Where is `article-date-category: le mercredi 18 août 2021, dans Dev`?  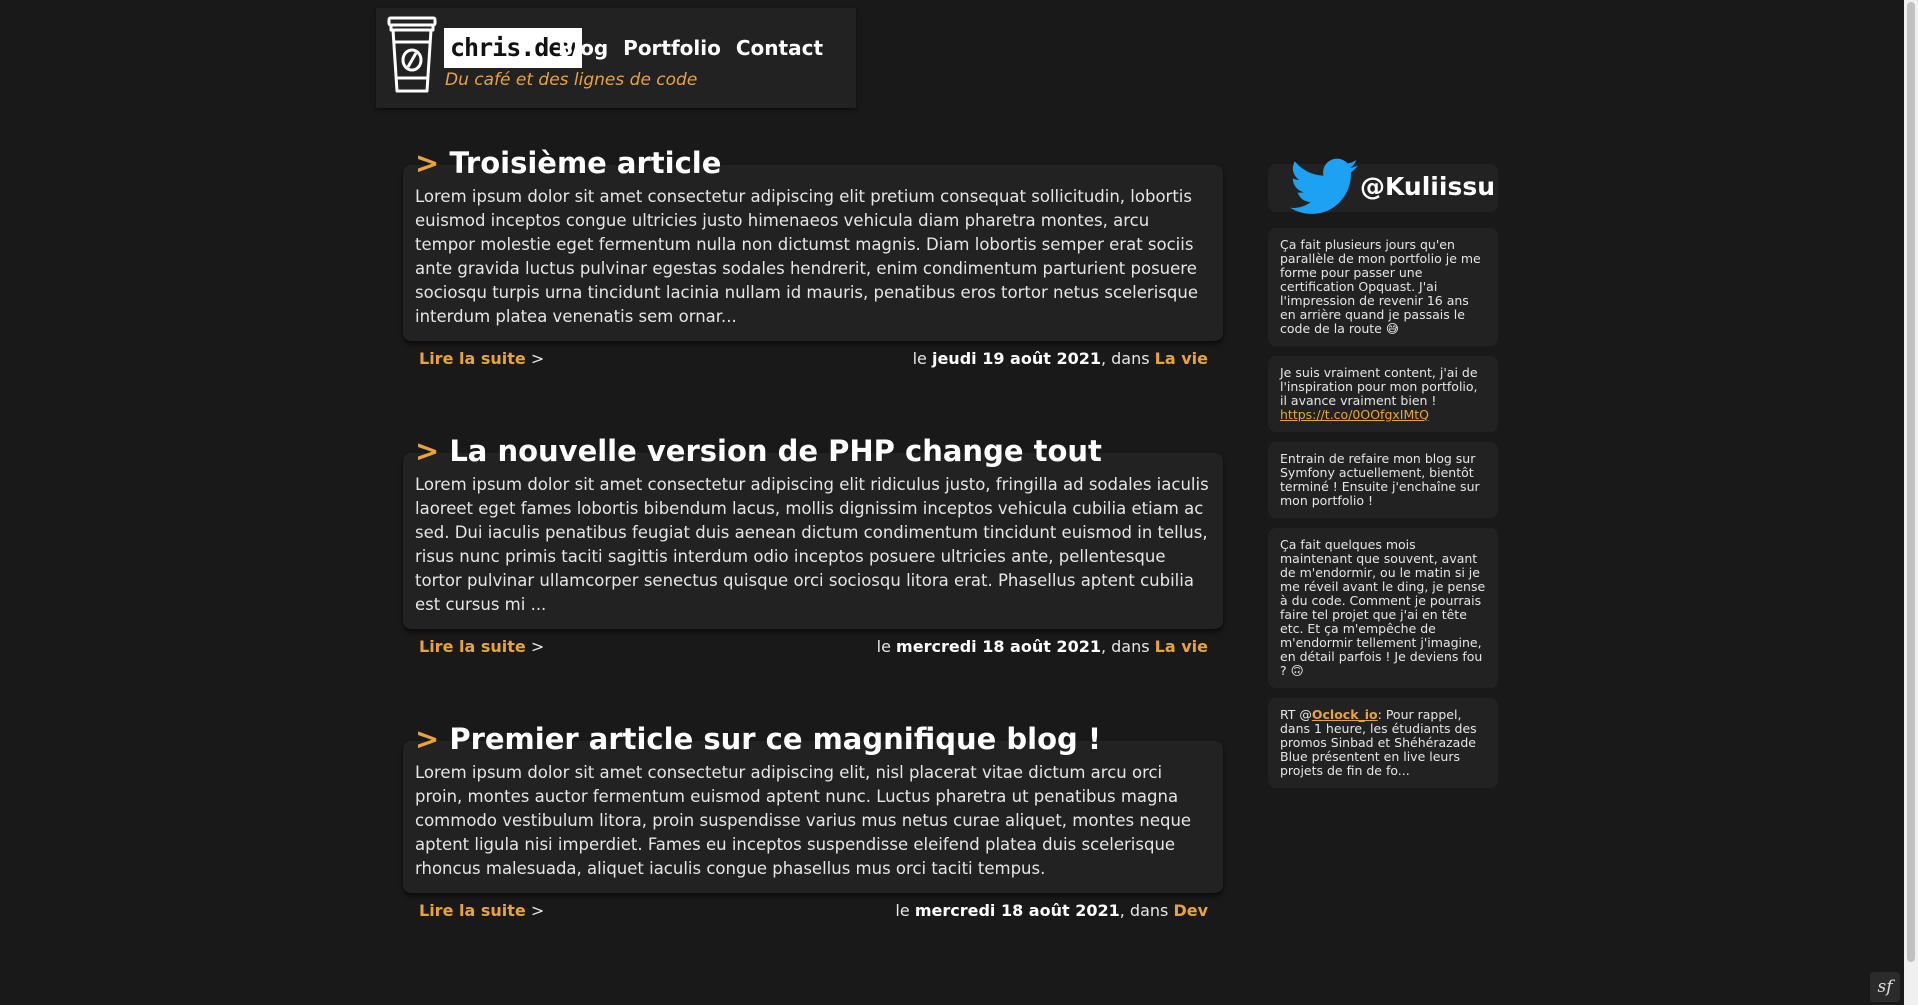
article-date-category: le mercredi 18 août 2021, dans Dev is located at coordinates (1051, 910).